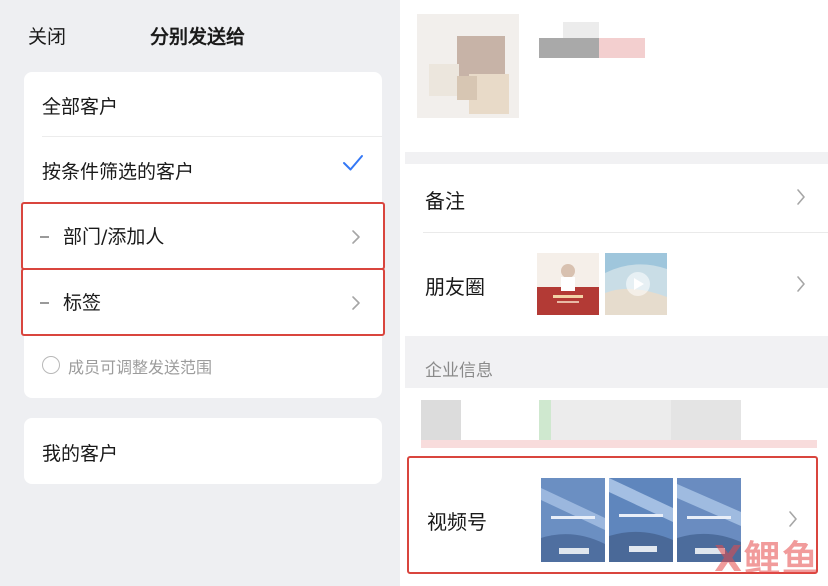 The image size is (828, 586). Describe the element at coordinates (47, 35) in the screenshot. I see `close-button: 关闭` at that location.